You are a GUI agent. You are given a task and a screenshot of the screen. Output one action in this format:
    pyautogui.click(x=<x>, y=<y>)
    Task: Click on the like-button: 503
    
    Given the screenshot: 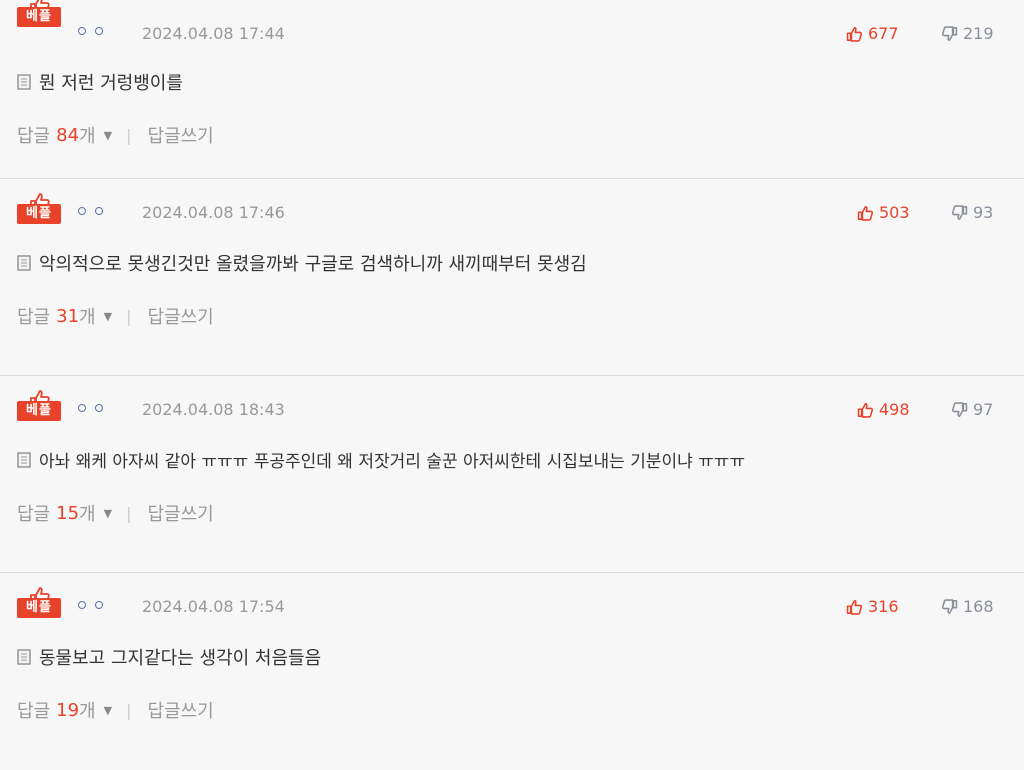 What is the action you would take?
    pyautogui.click(x=883, y=212)
    